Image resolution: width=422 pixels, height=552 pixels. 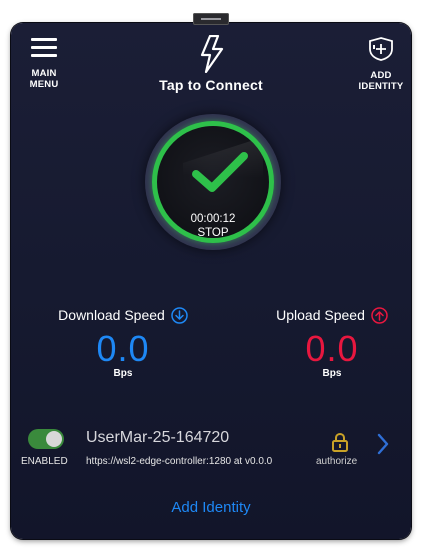 What do you see at coordinates (123, 373) in the screenshot?
I see `download-speed-unit: Bps` at bounding box center [123, 373].